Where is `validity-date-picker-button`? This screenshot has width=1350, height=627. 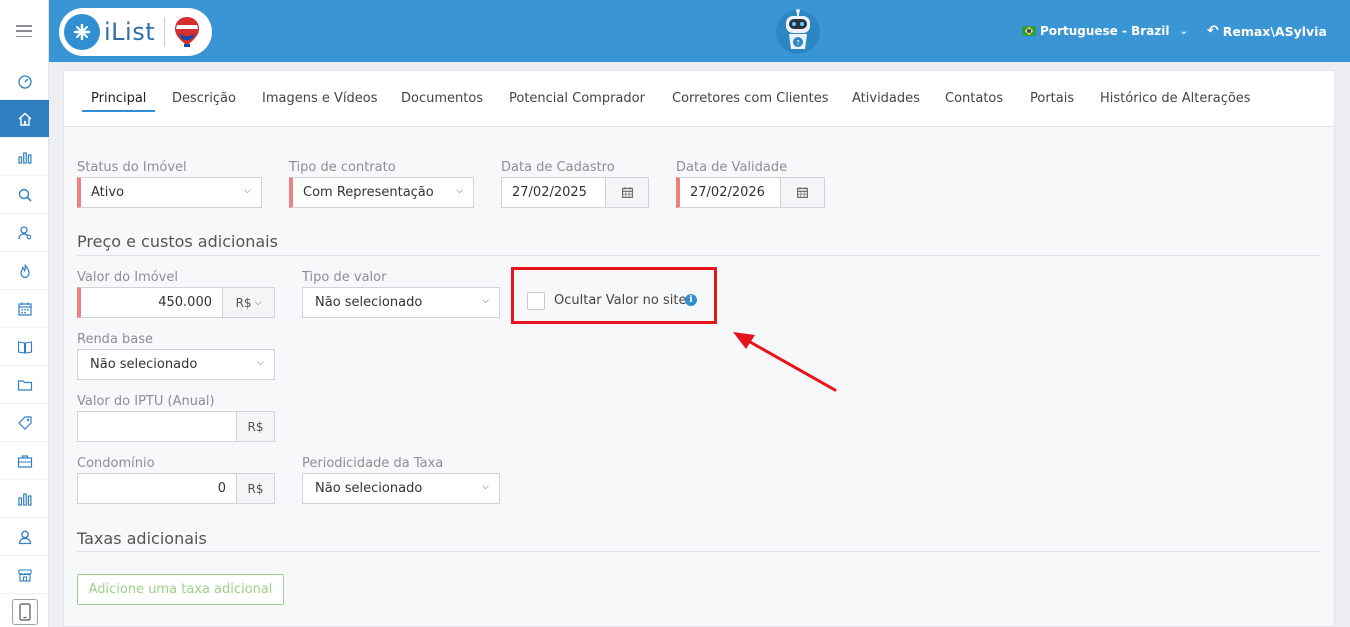 validity-date-picker-button is located at coordinates (803, 192).